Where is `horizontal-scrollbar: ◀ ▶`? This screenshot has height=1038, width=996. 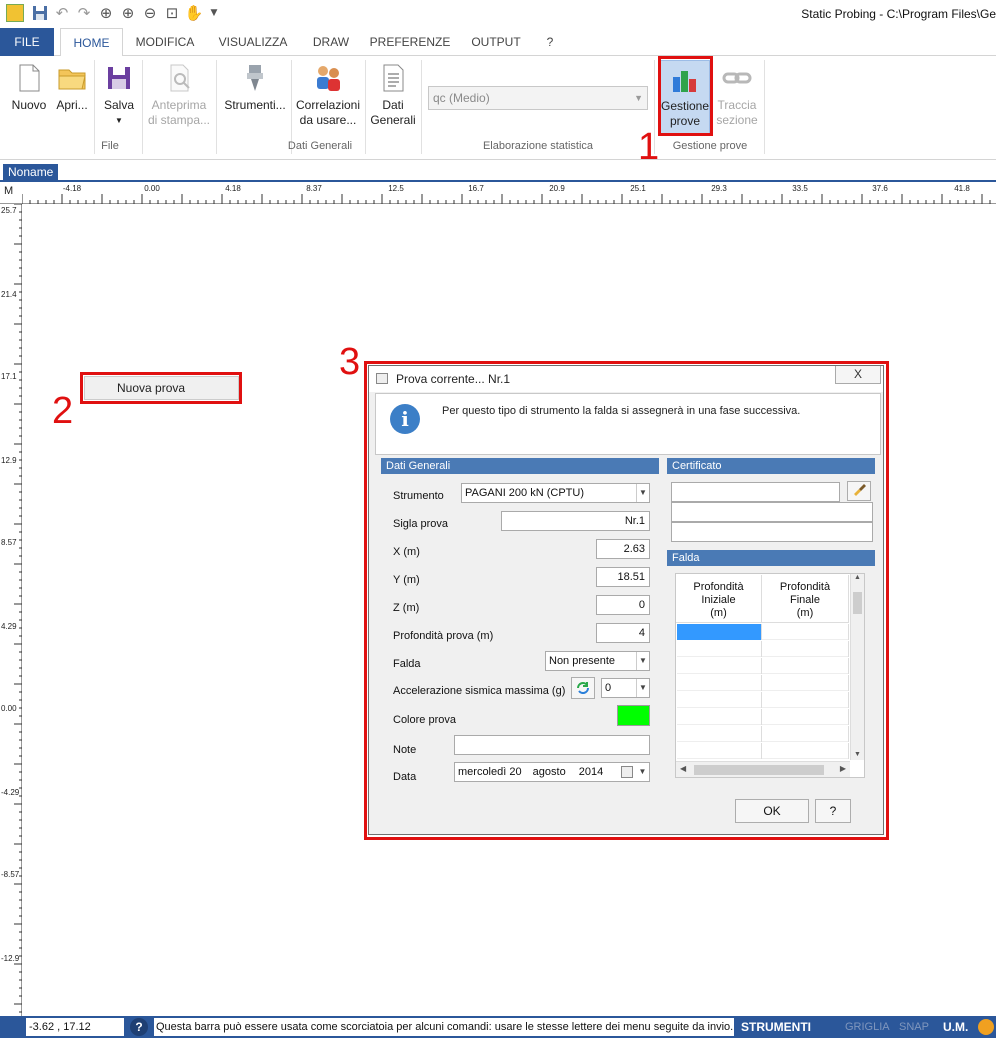
horizontal-scrollbar: ◀ ▶ is located at coordinates (763, 769).